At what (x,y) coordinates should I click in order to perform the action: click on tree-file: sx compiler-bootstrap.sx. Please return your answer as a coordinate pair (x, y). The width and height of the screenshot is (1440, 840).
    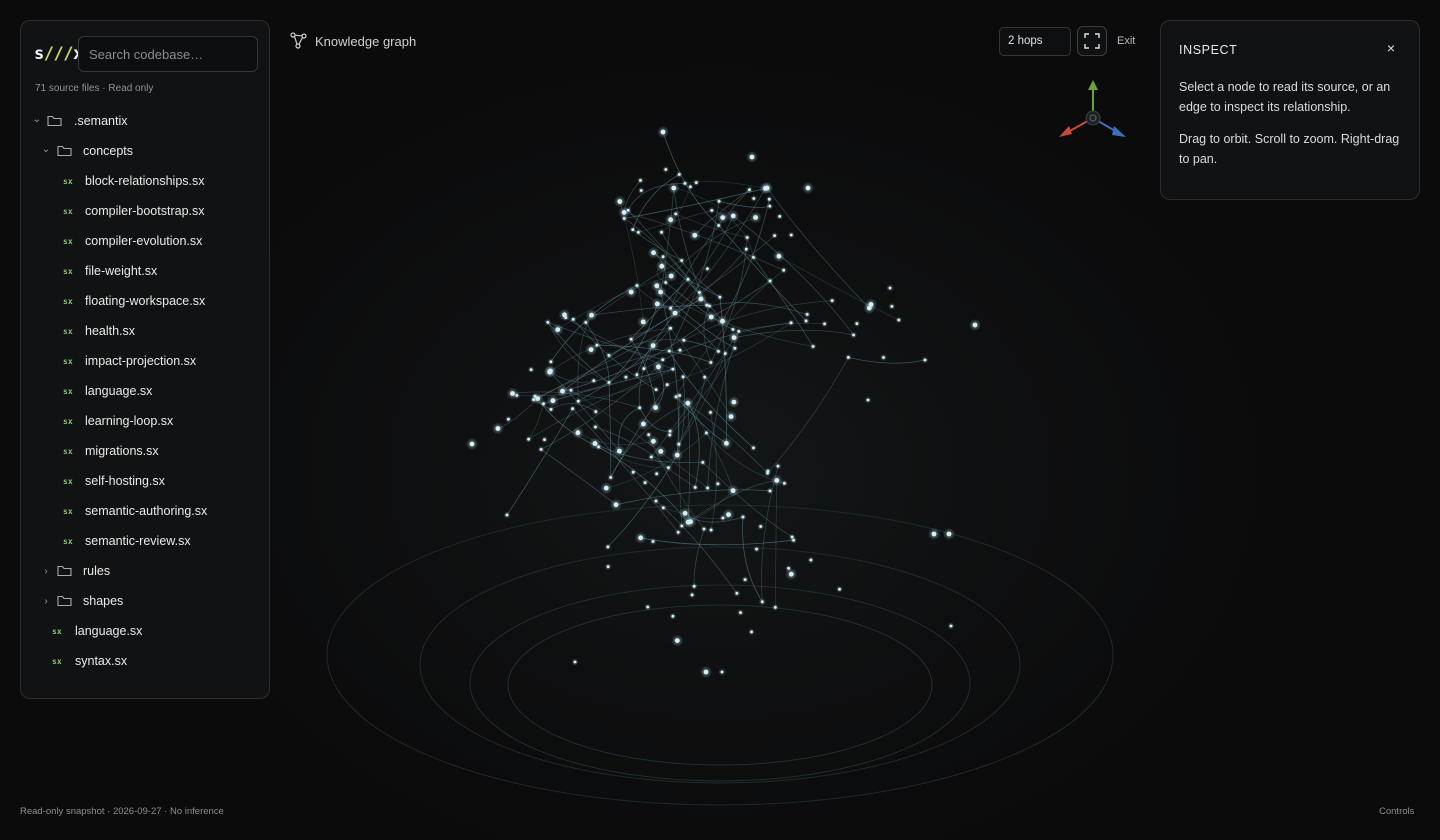
    Looking at the image, I should click on (145, 211).